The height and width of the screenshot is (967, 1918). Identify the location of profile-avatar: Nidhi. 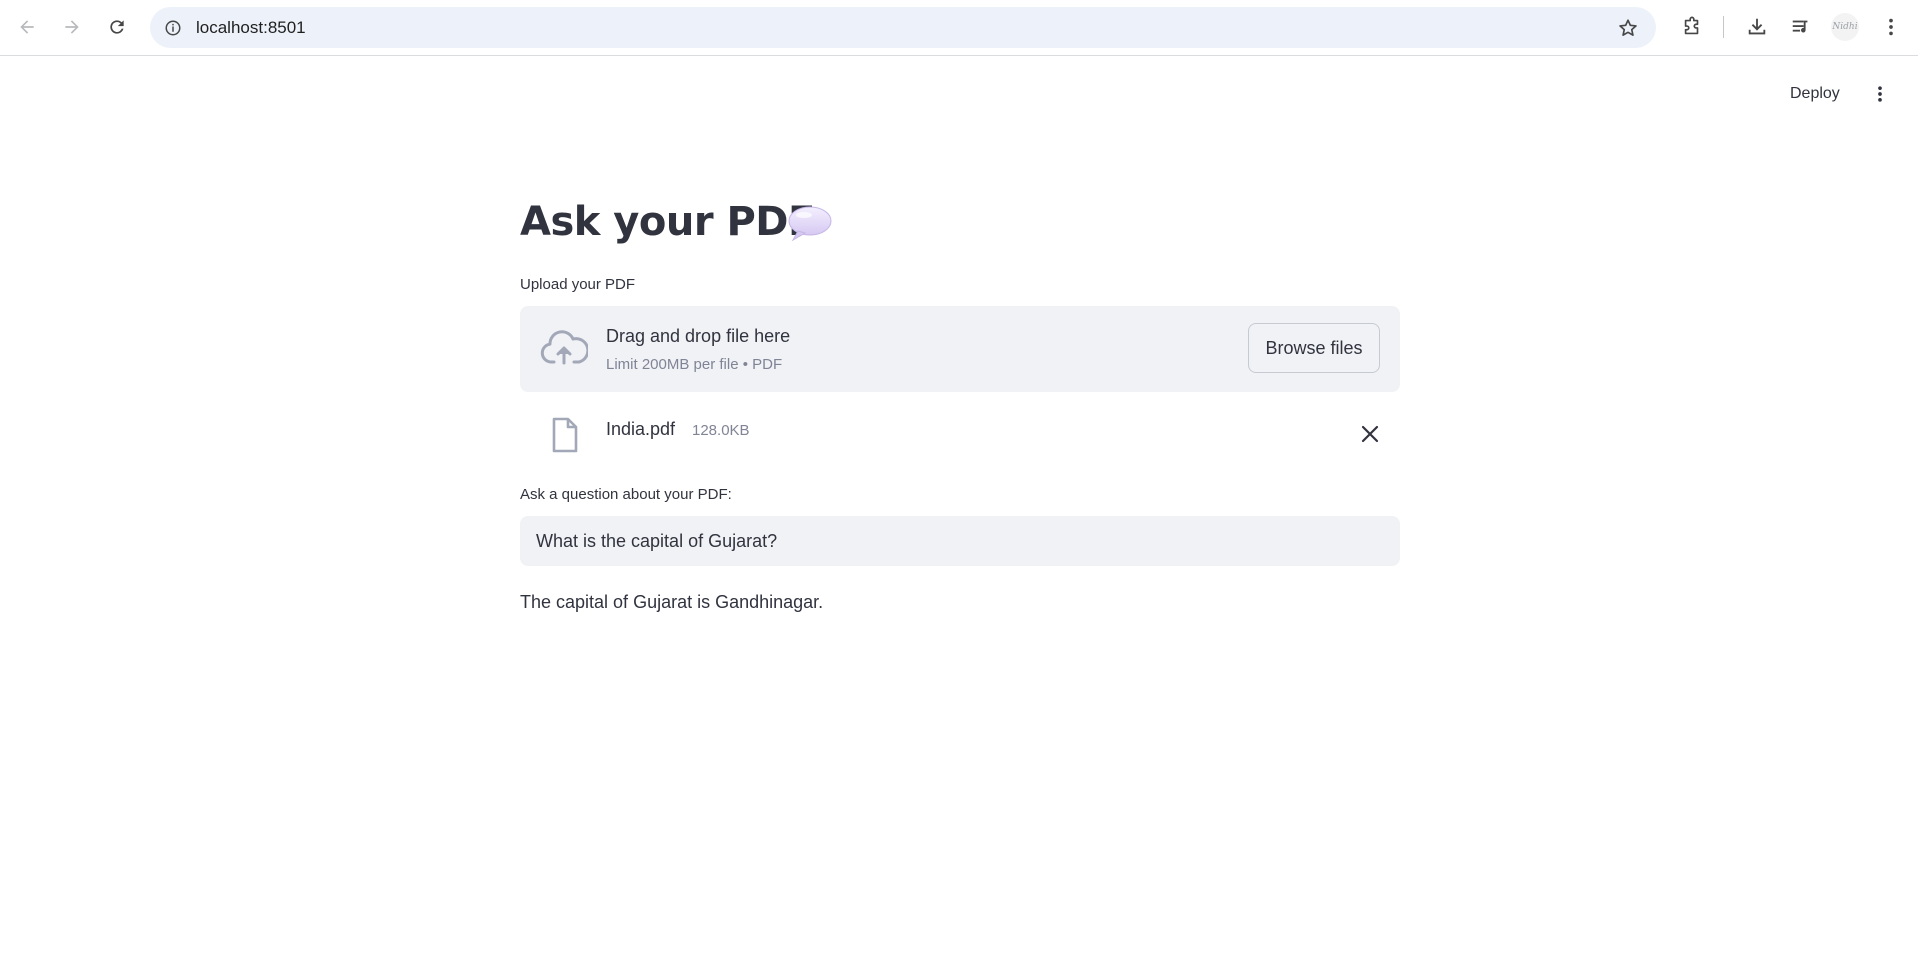
(1845, 27).